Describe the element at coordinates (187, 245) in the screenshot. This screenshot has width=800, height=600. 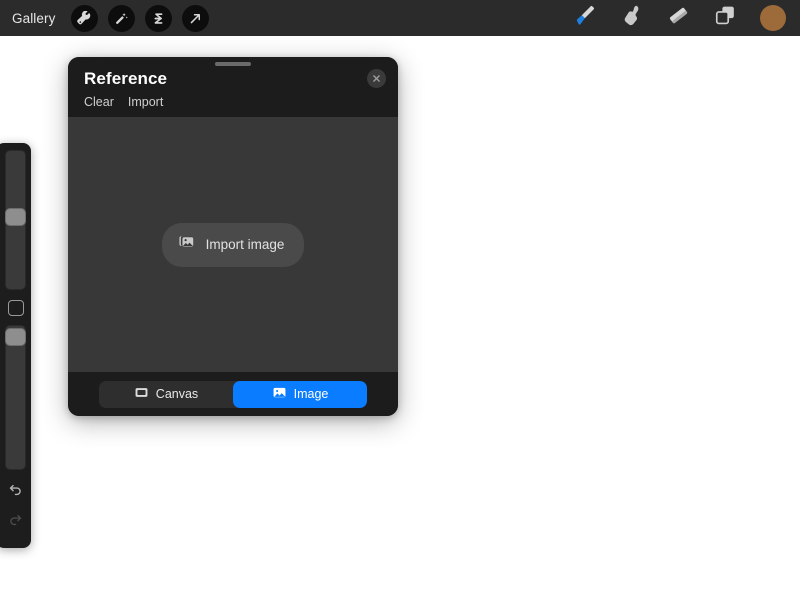
I see `photo-stack-icon` at that location.